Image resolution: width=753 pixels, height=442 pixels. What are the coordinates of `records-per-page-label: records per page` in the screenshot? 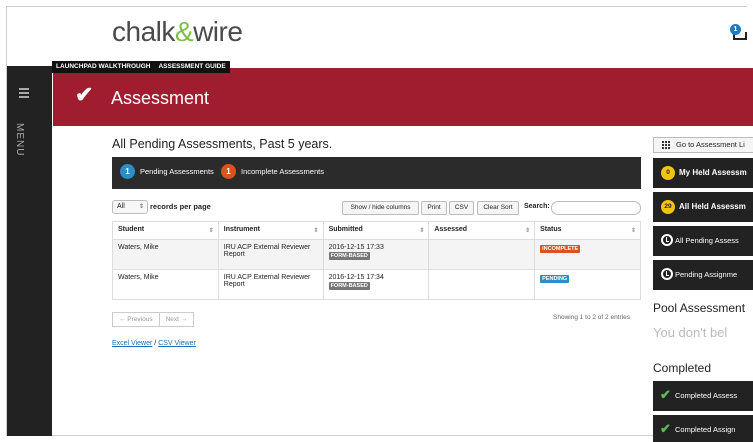 It's located at (180, 206).